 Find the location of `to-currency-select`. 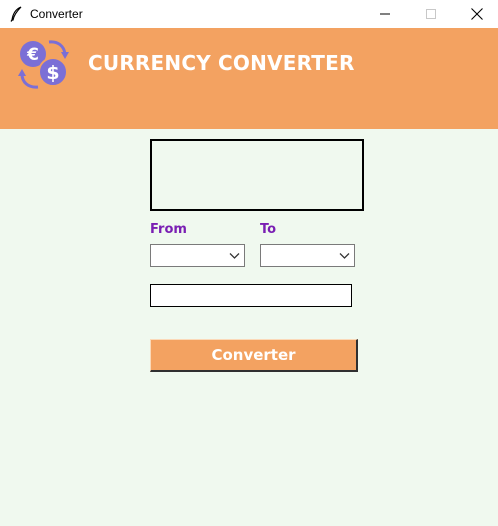

to-currency-select is located at coordinates (307, 255).